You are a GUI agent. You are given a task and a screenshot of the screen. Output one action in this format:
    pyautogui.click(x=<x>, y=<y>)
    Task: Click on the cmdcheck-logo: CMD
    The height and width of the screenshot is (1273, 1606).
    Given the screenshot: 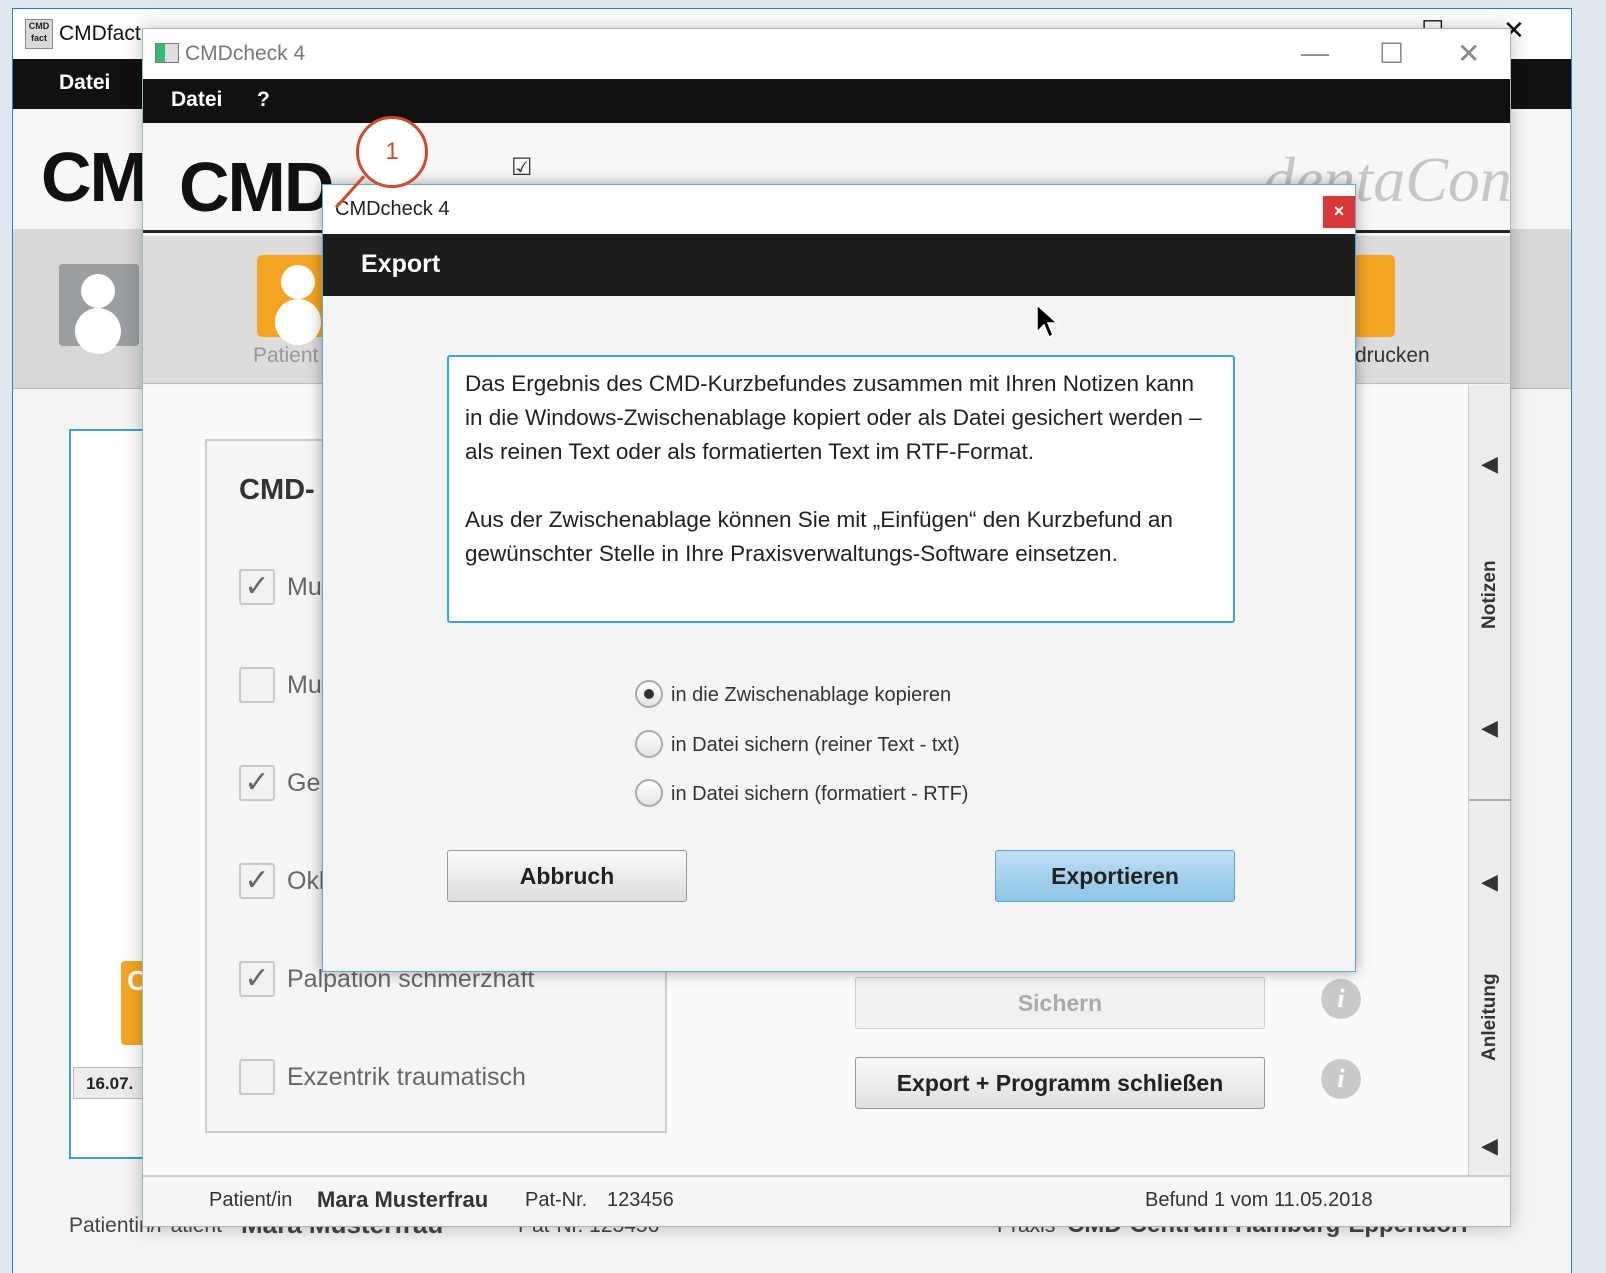 What is the action you would take?
    pyautogui.click(x=256, y=187)
    